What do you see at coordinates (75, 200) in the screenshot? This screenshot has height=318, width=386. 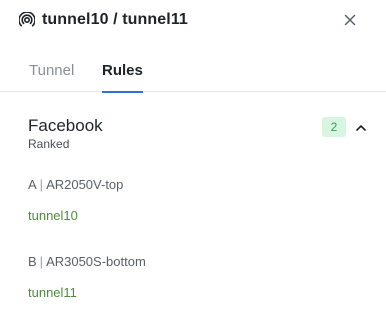 I see `rule-item-a: A | AR2050V-top tunnel10` at bounding box center [75, 200].